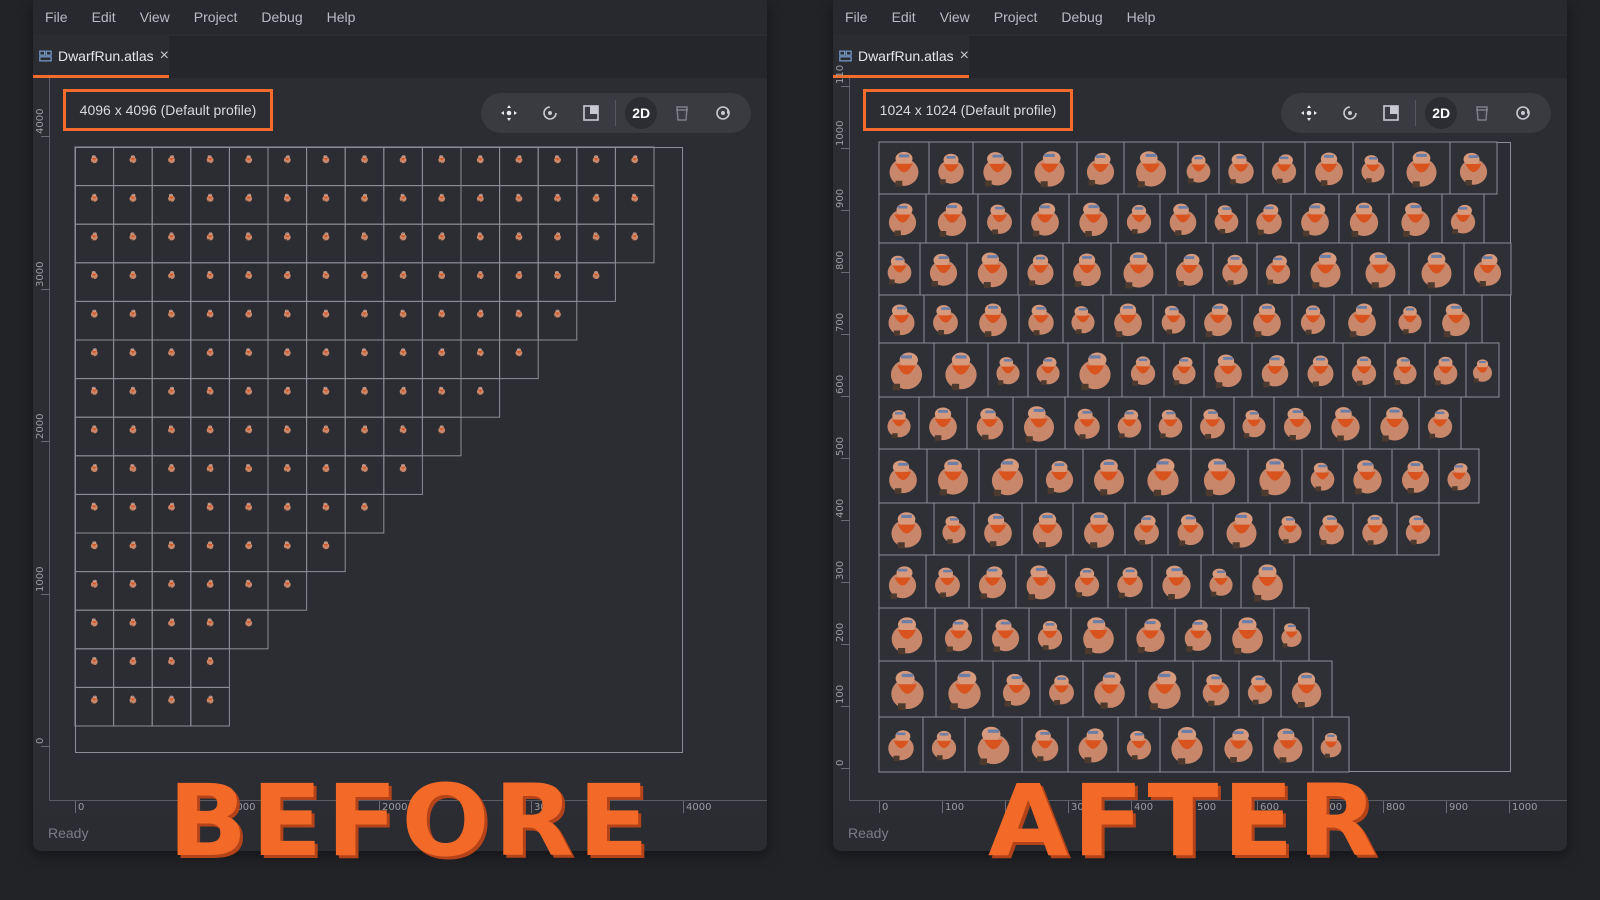 This screenshot has width=1600, height=900. What do you see at coordinates (400, 57) in the screenshot?
I see `tab-bar: DwarfRun.atlas ×` at bounding box center [400, 57].